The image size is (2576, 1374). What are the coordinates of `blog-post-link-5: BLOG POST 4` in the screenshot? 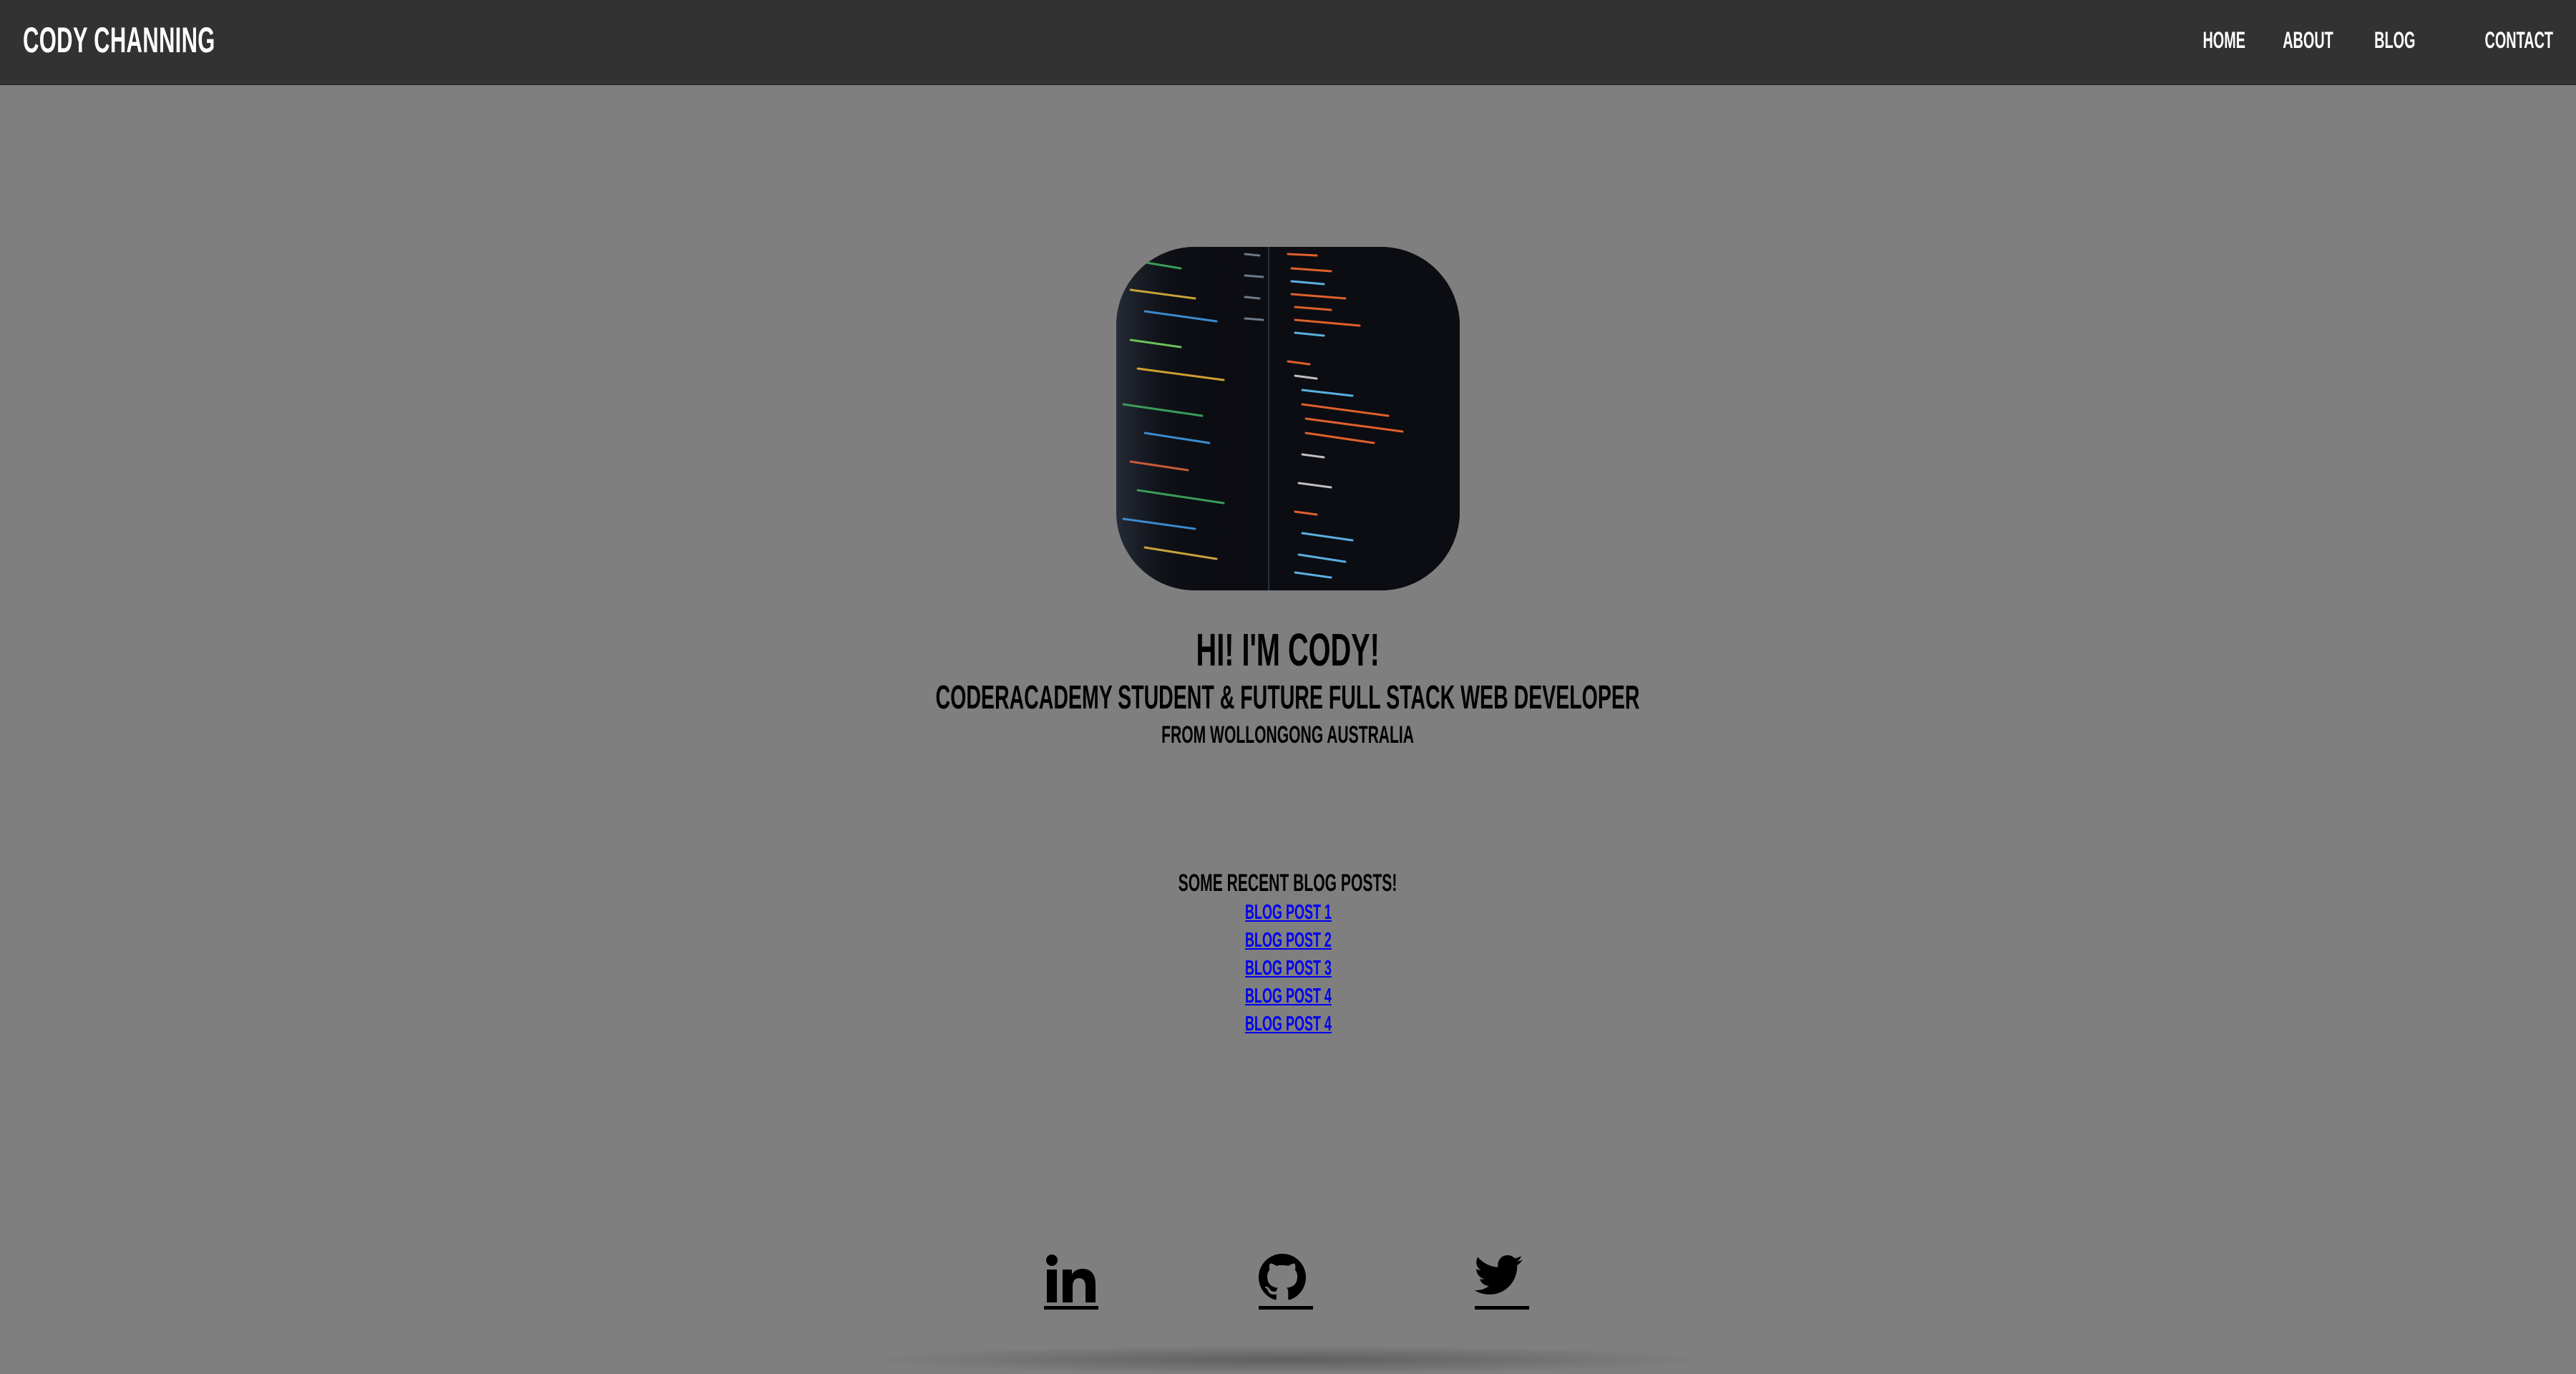 It's located at (1288, 1024).